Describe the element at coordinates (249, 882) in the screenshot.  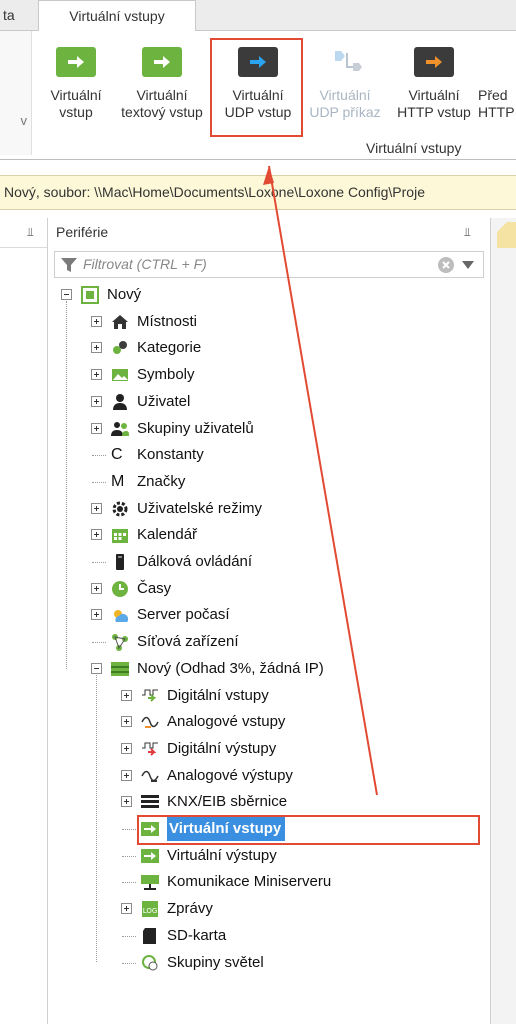
I see `tree-item-label: Komunikace Miniserveru` at that location.